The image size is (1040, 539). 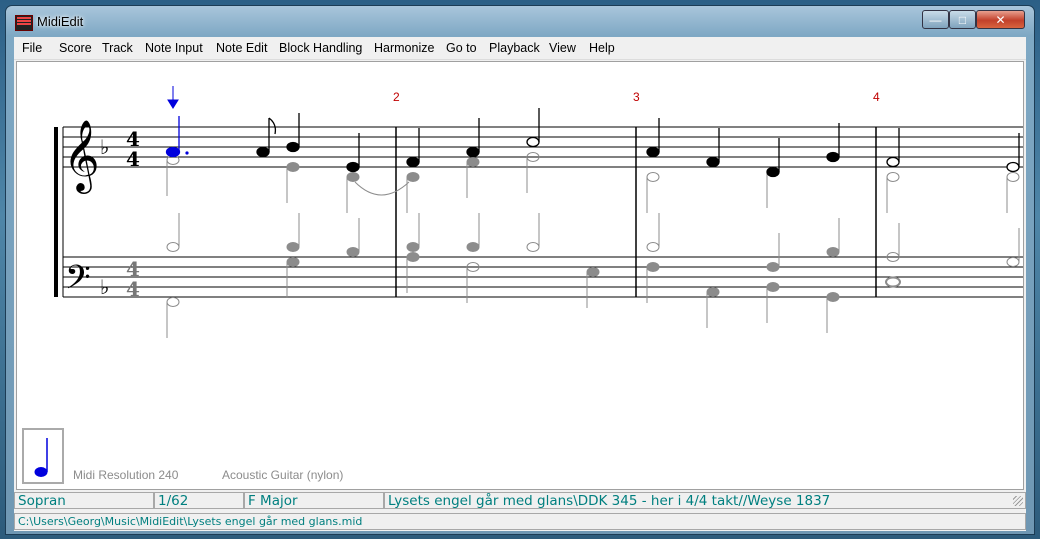 I want to click on status-track: Sopran, so click(x=84, y=500).